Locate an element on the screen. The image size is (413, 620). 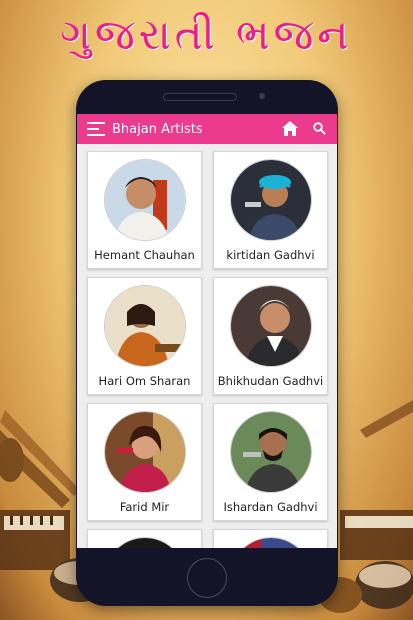
home-icon is located at coordinates (290, 128).